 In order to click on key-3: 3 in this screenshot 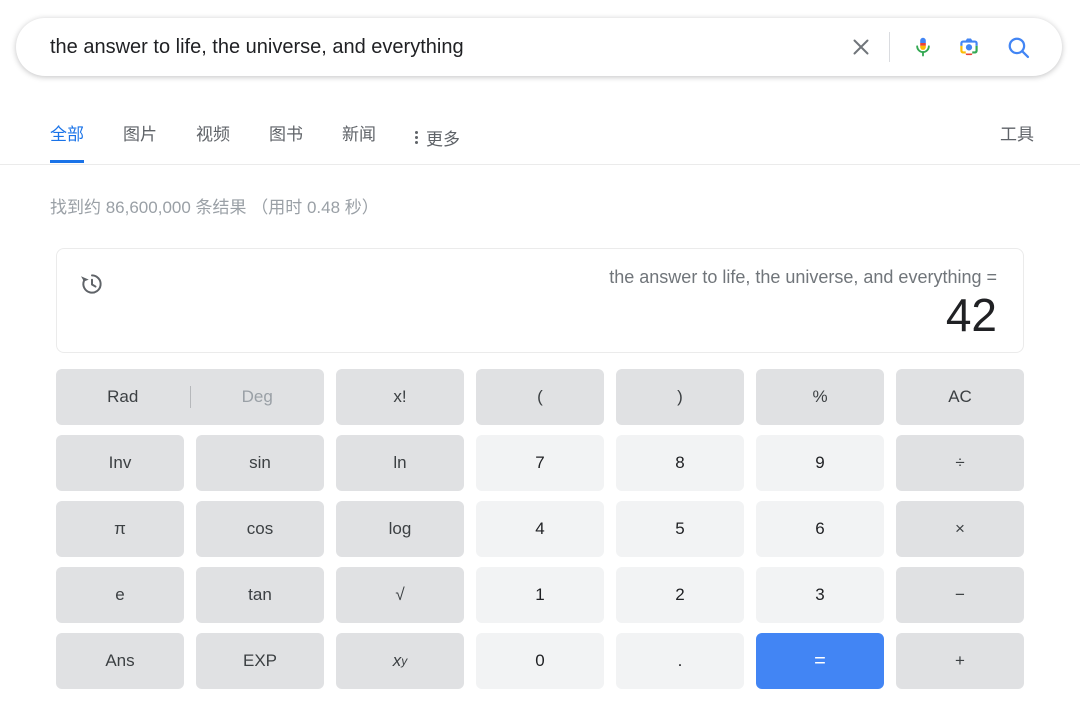, I will do `click(820, 595)`.